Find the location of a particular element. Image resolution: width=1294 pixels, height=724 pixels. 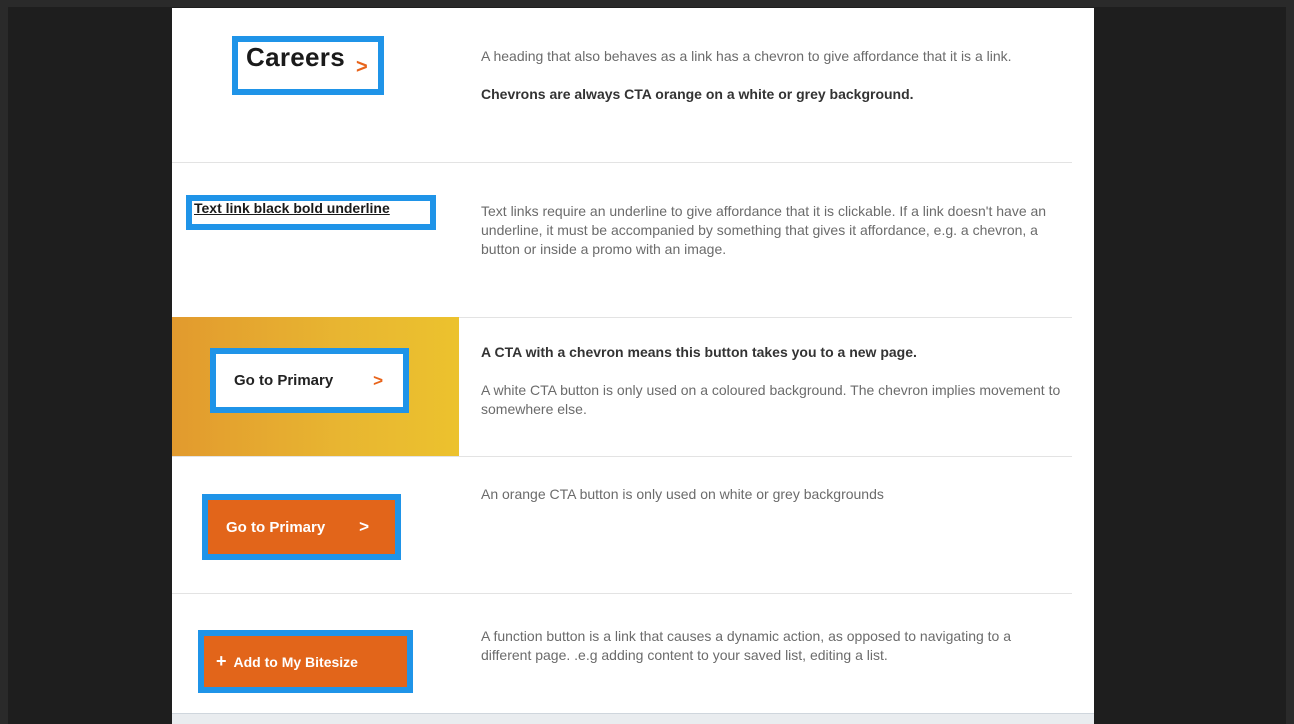

careers-heading-link: Careers is located at coordinates (295, 57).